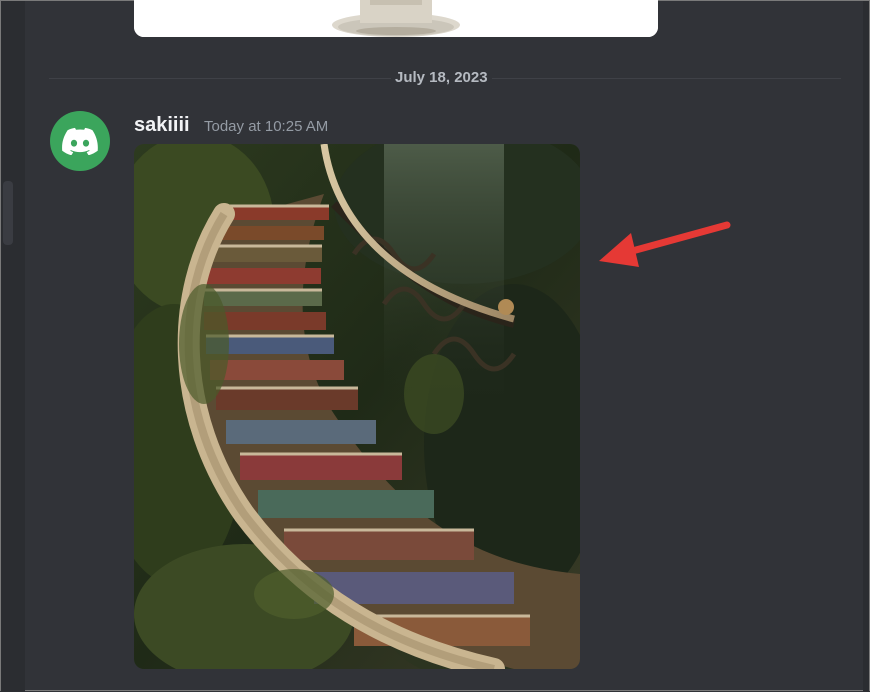 The height and width of the screenshot is (692, 870). I want to click on scrollbar-thumb, so click(8, 213).